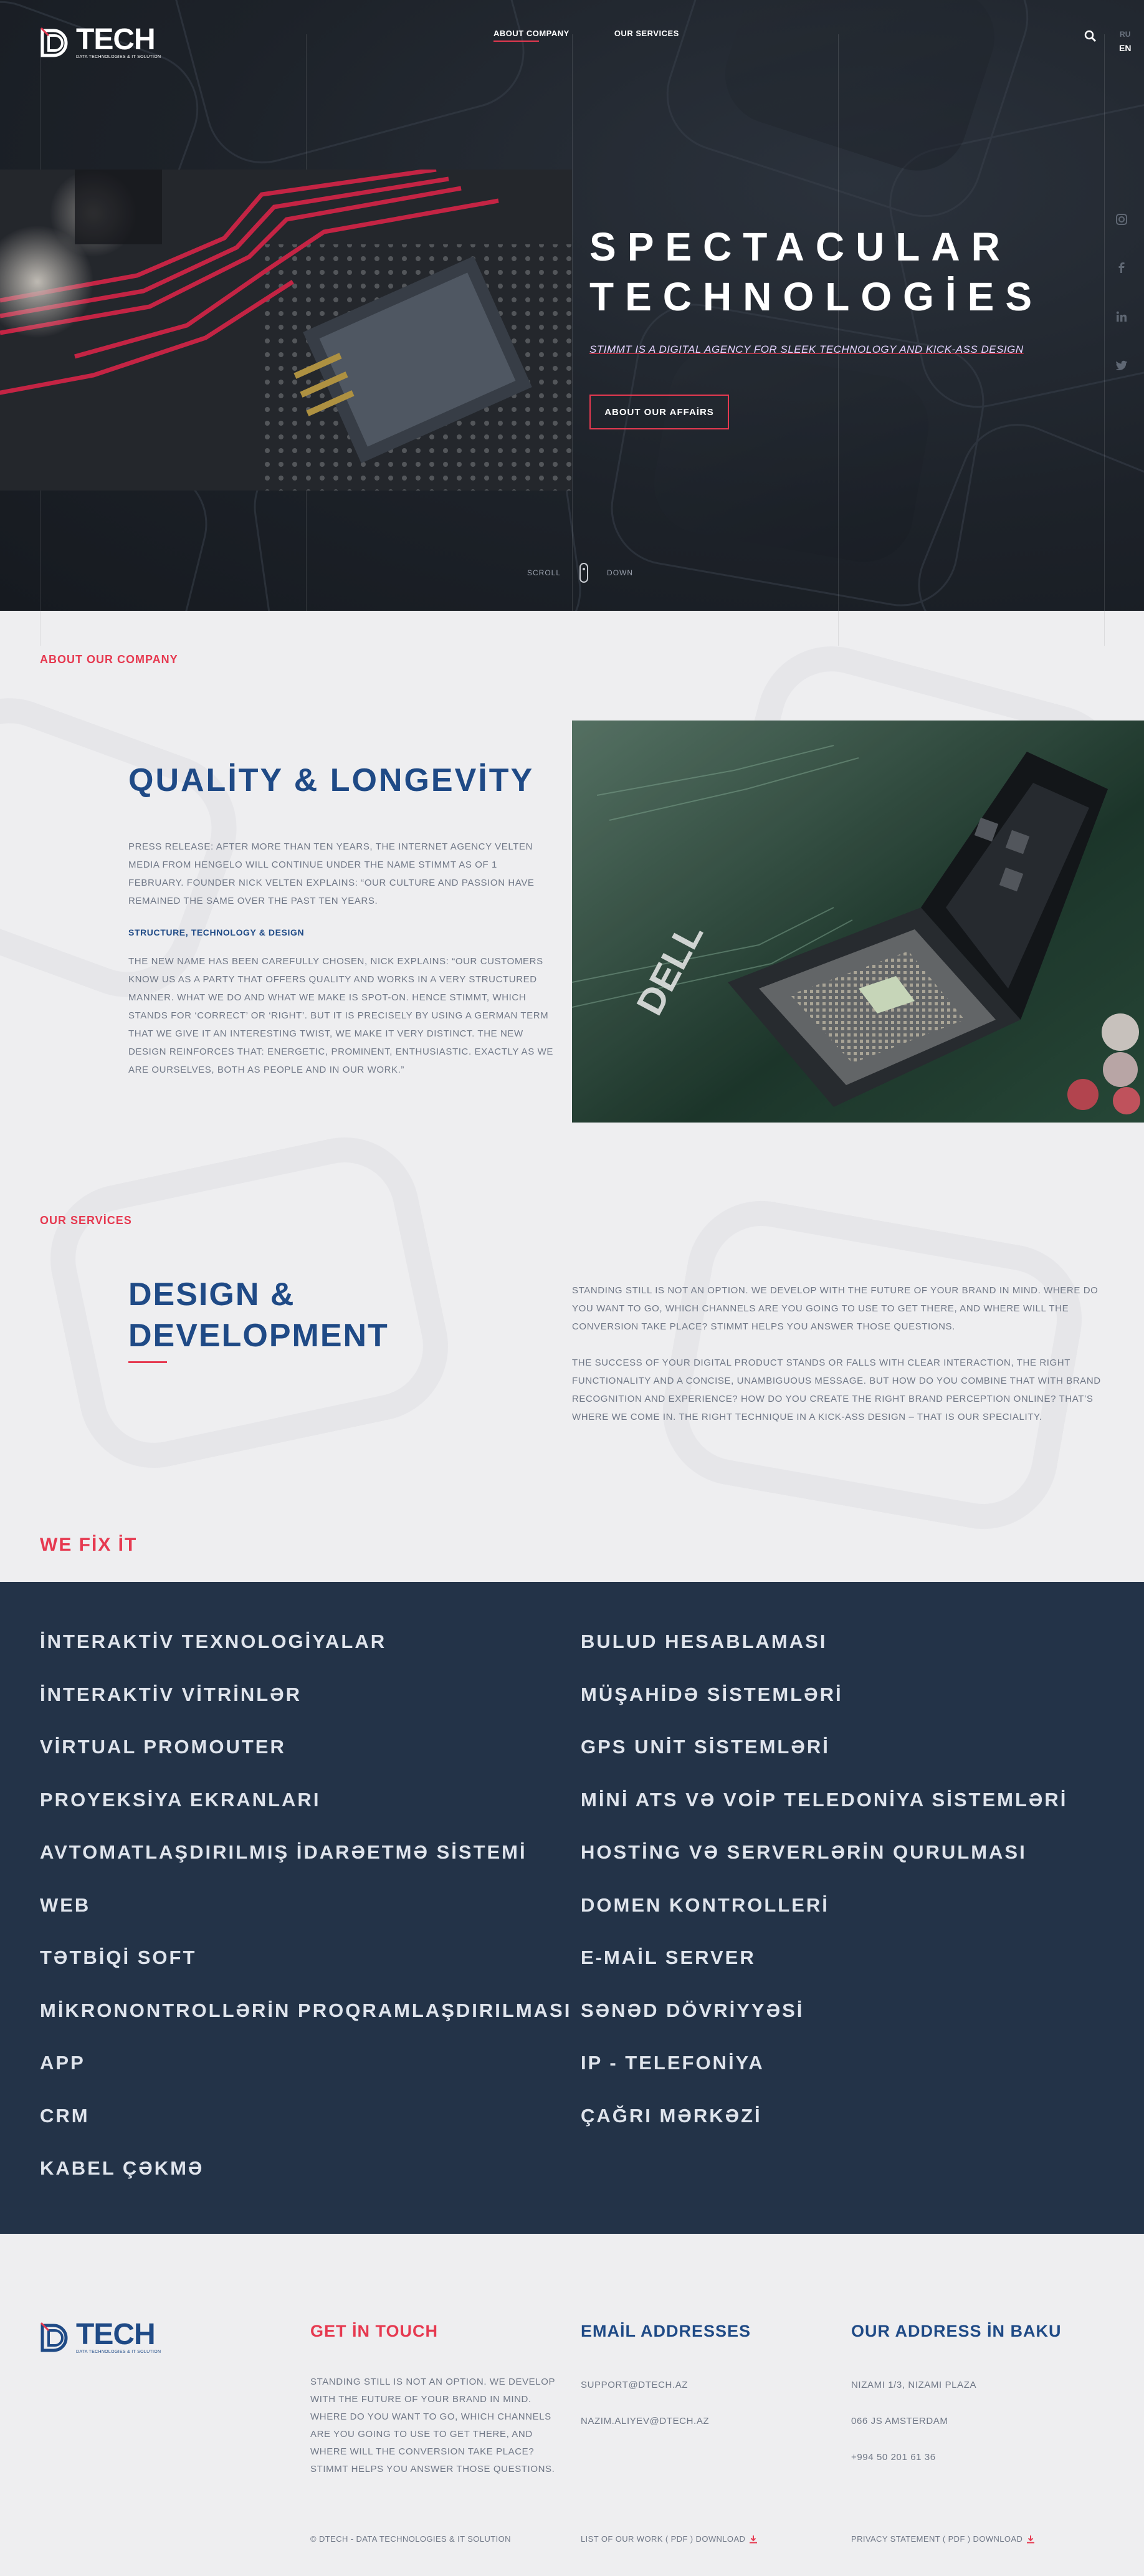 This screenshot has height=2576, width=1144. Describe the element at coordinates (258, 1336) in the screenshot. I see `services-title-line2: DEVELOPMENT` at that location.